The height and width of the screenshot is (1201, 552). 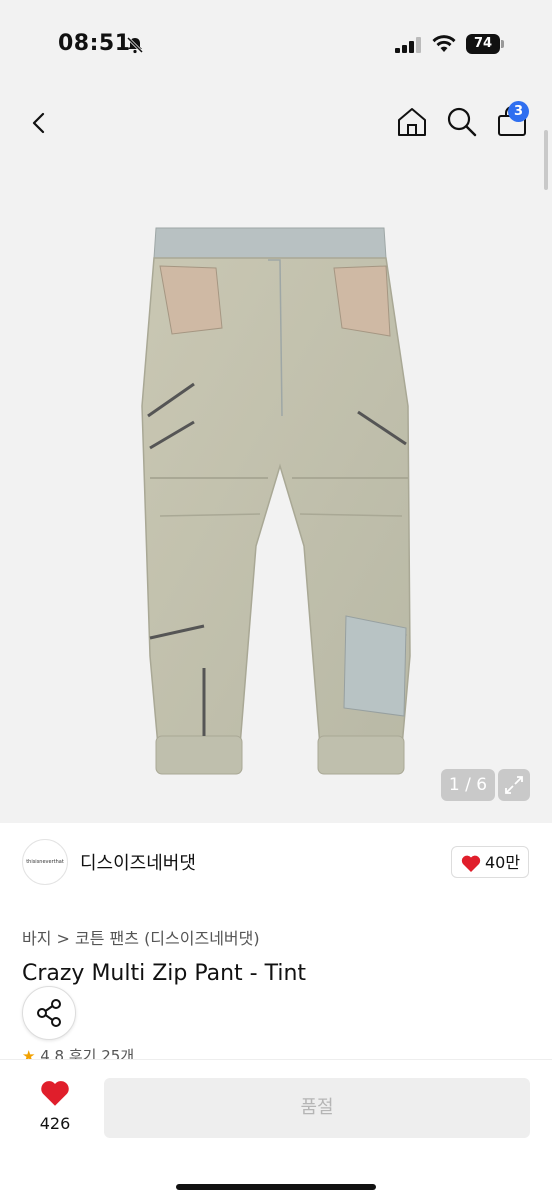 What do you see at coordinates (462, 122) in the screenshot?
I see `search-icon` at bounding box center [462, 122].